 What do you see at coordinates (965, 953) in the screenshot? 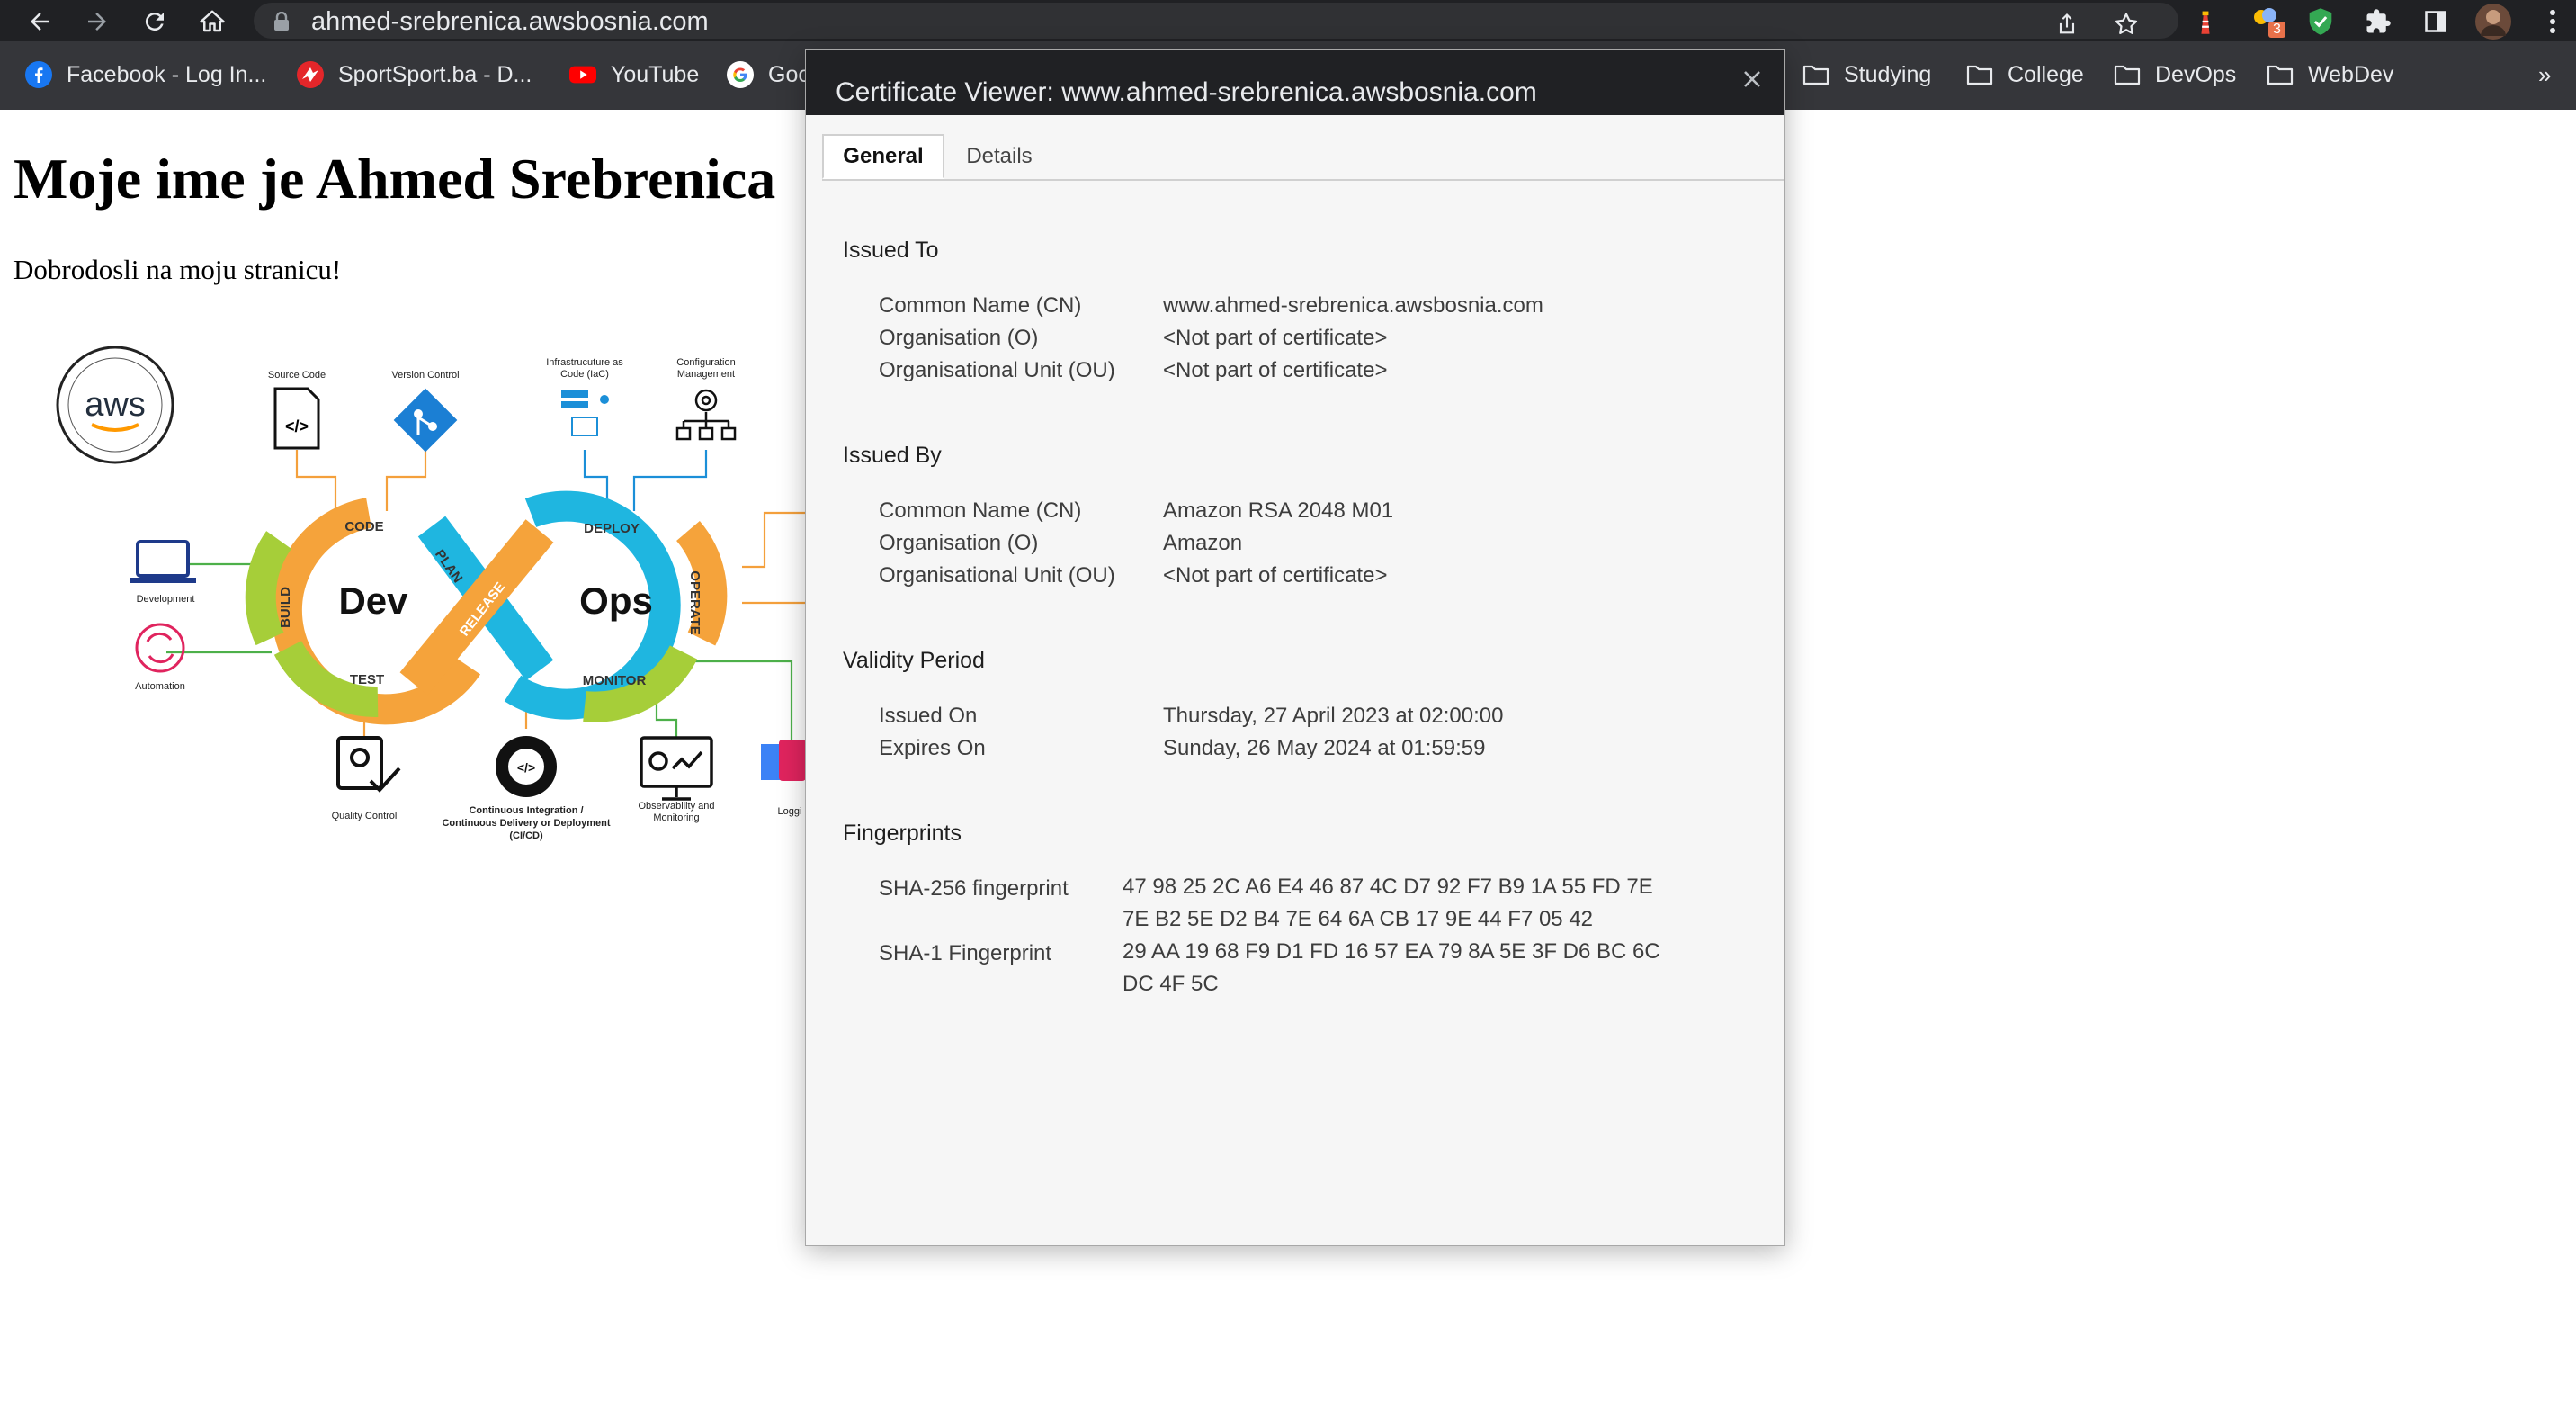
I see `sha1-label: SHA-1 Fingerprint` at bounding box center [965, 953].